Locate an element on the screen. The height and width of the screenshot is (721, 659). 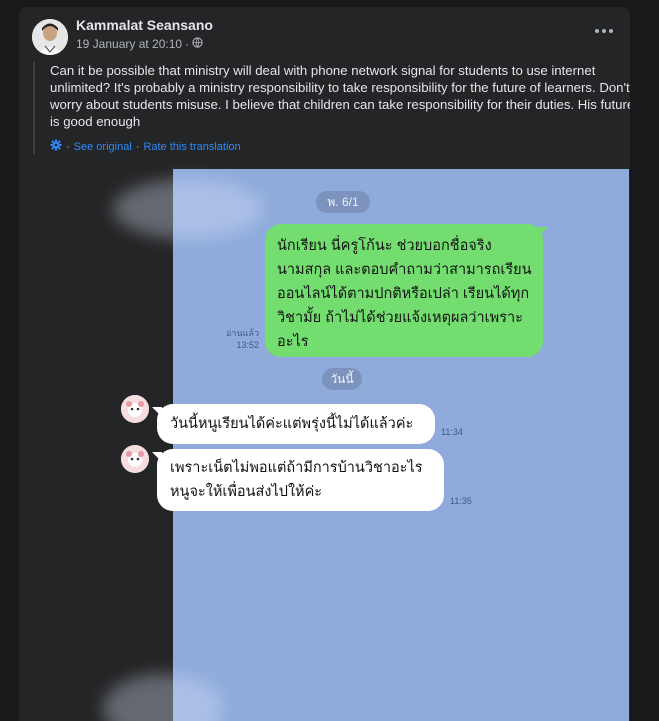
rate-translation-link: Rate this translation is located at coordinates (191, 147).